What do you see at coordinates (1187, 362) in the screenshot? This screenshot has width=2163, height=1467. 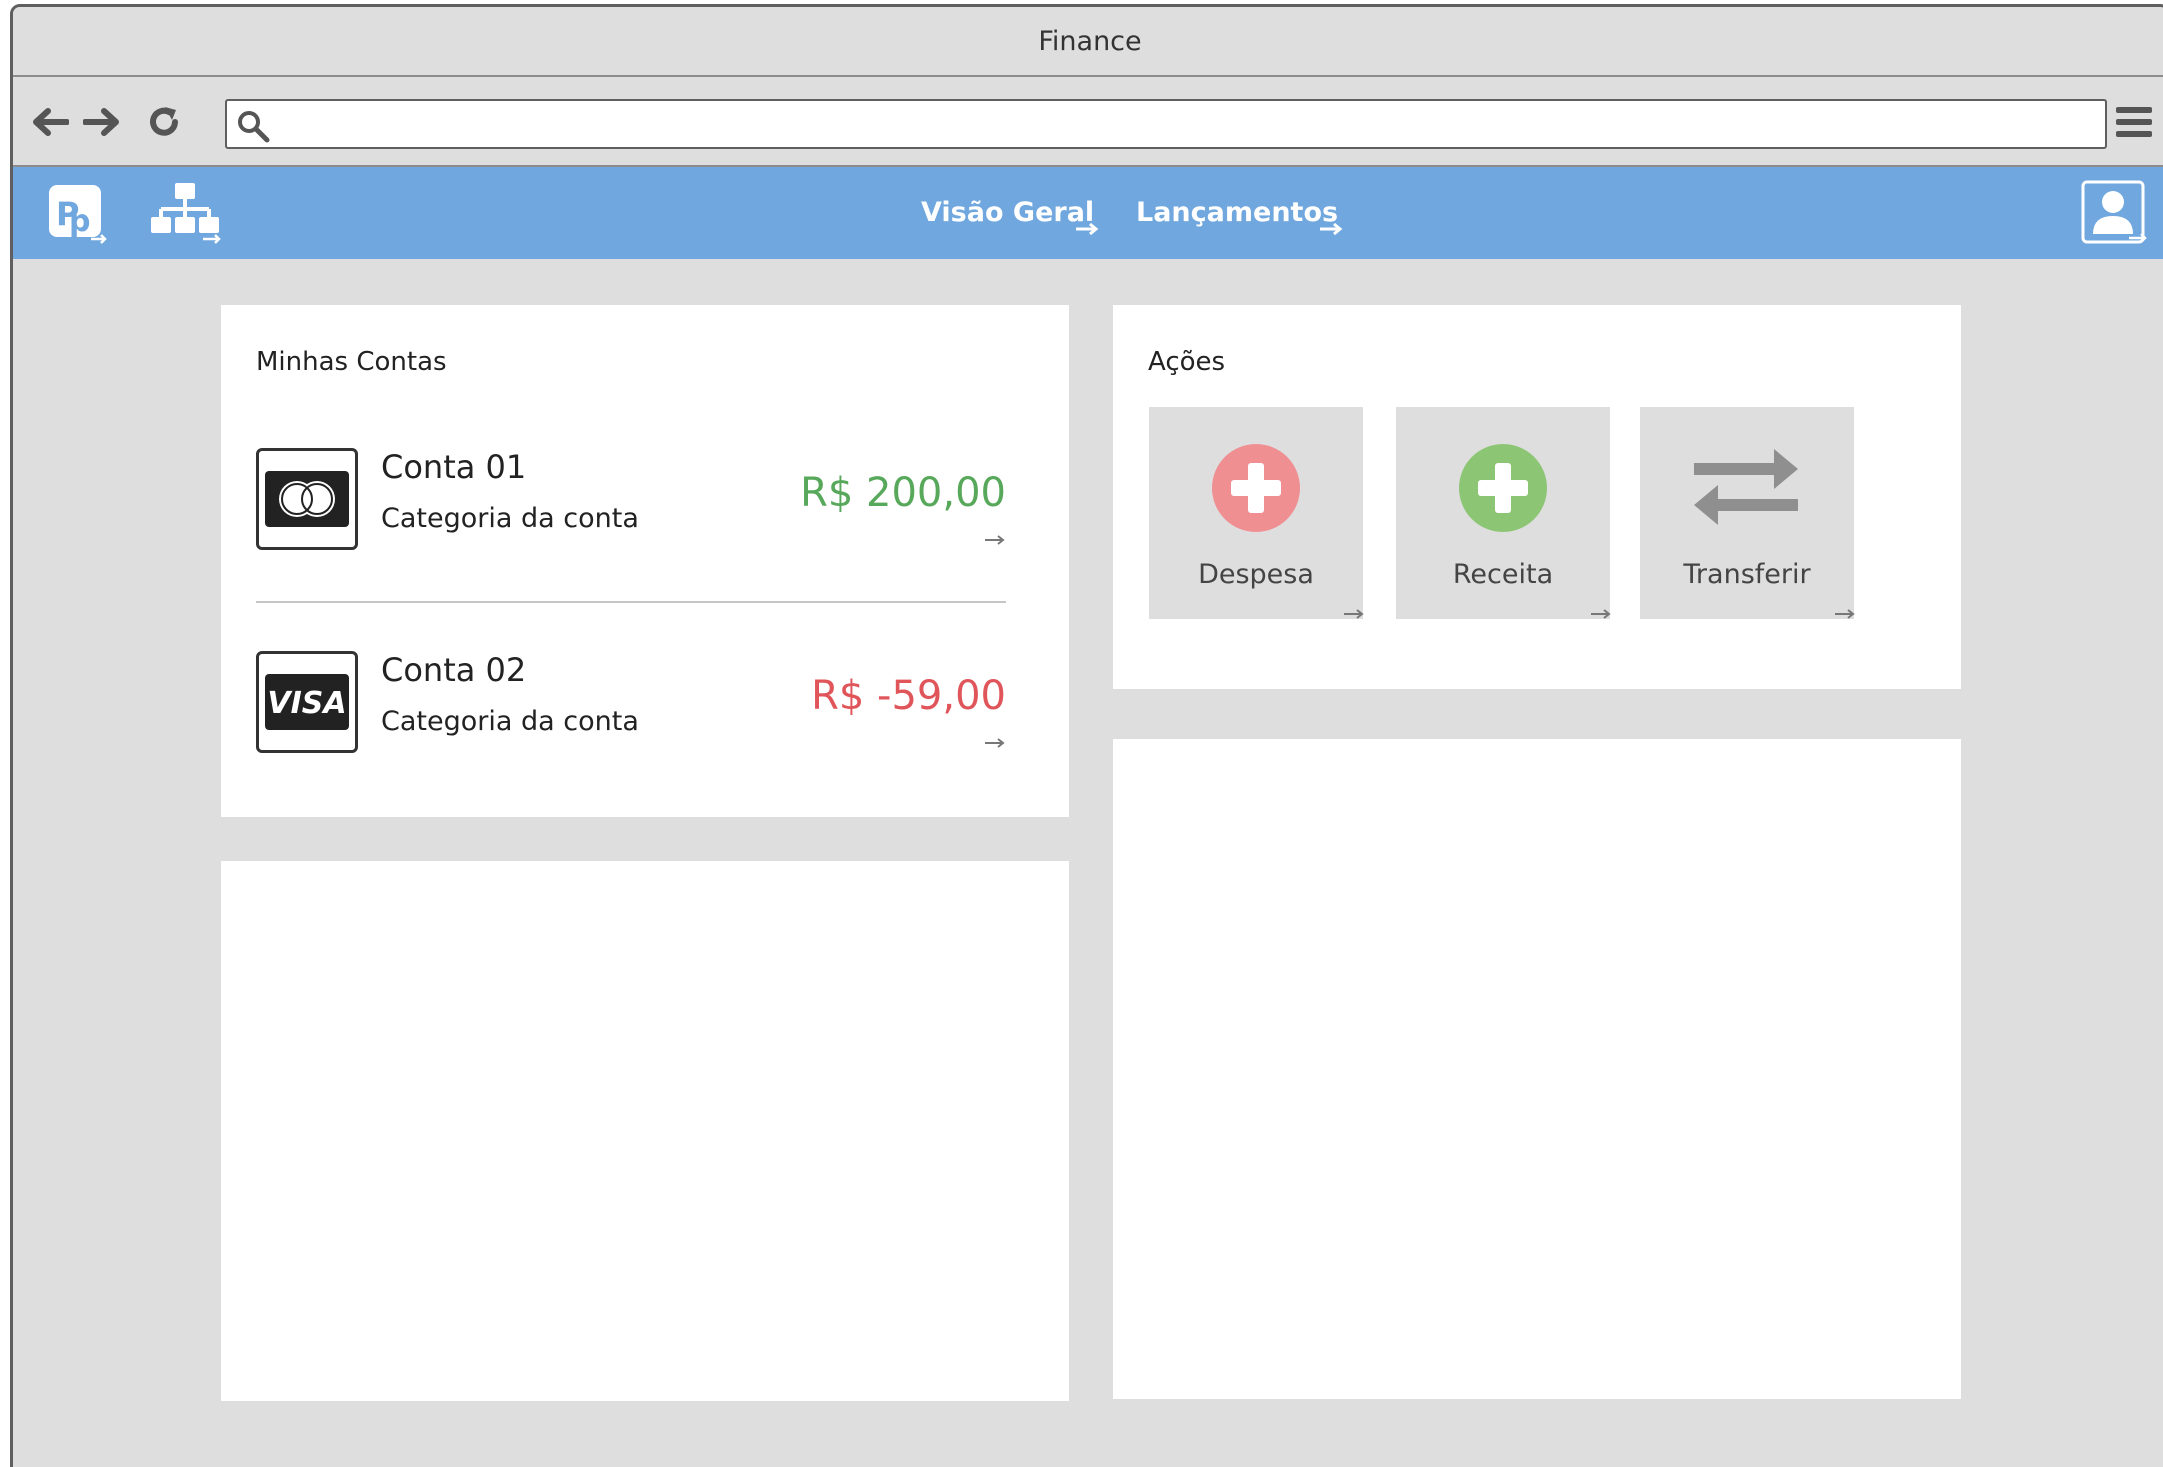 I see `actions-panel-title: Ações` at bounding box center [1187, 362].